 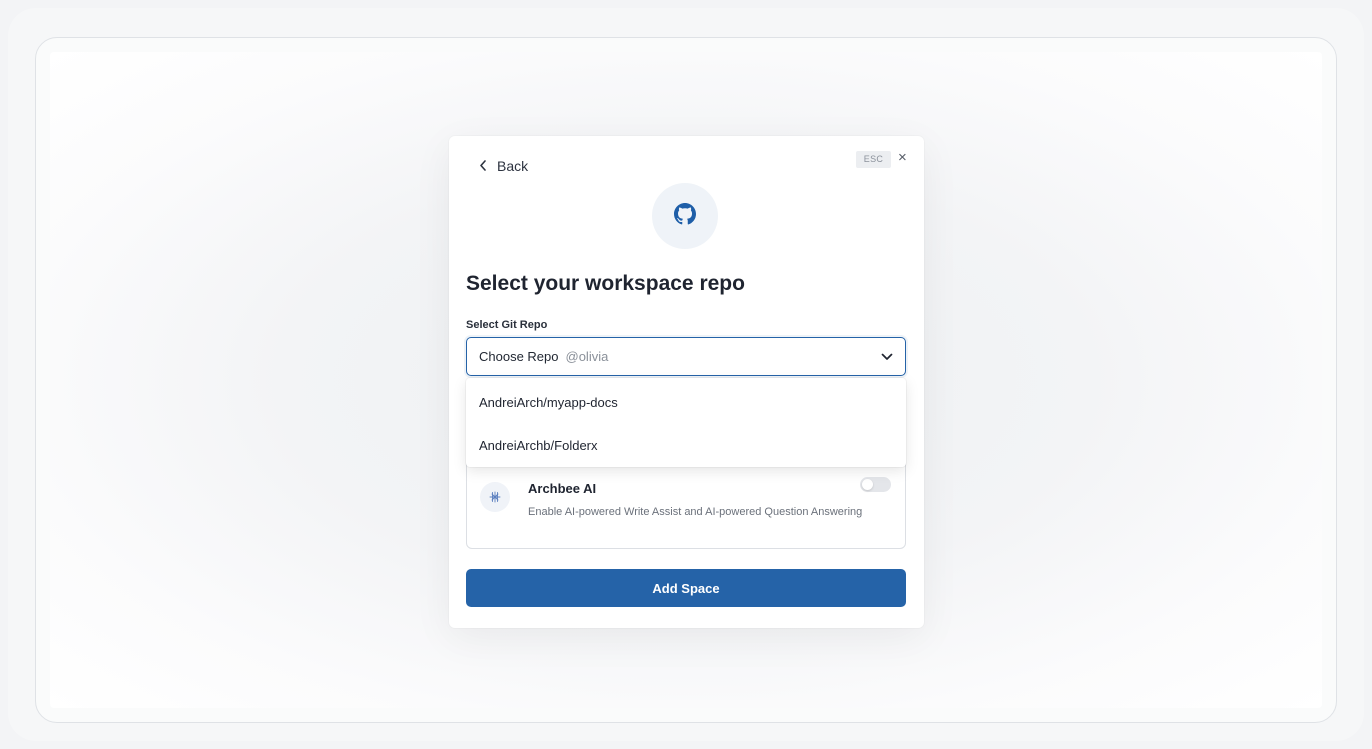 I want to click on repo-select-value: Choose Repo, so click(x=519, y=356).